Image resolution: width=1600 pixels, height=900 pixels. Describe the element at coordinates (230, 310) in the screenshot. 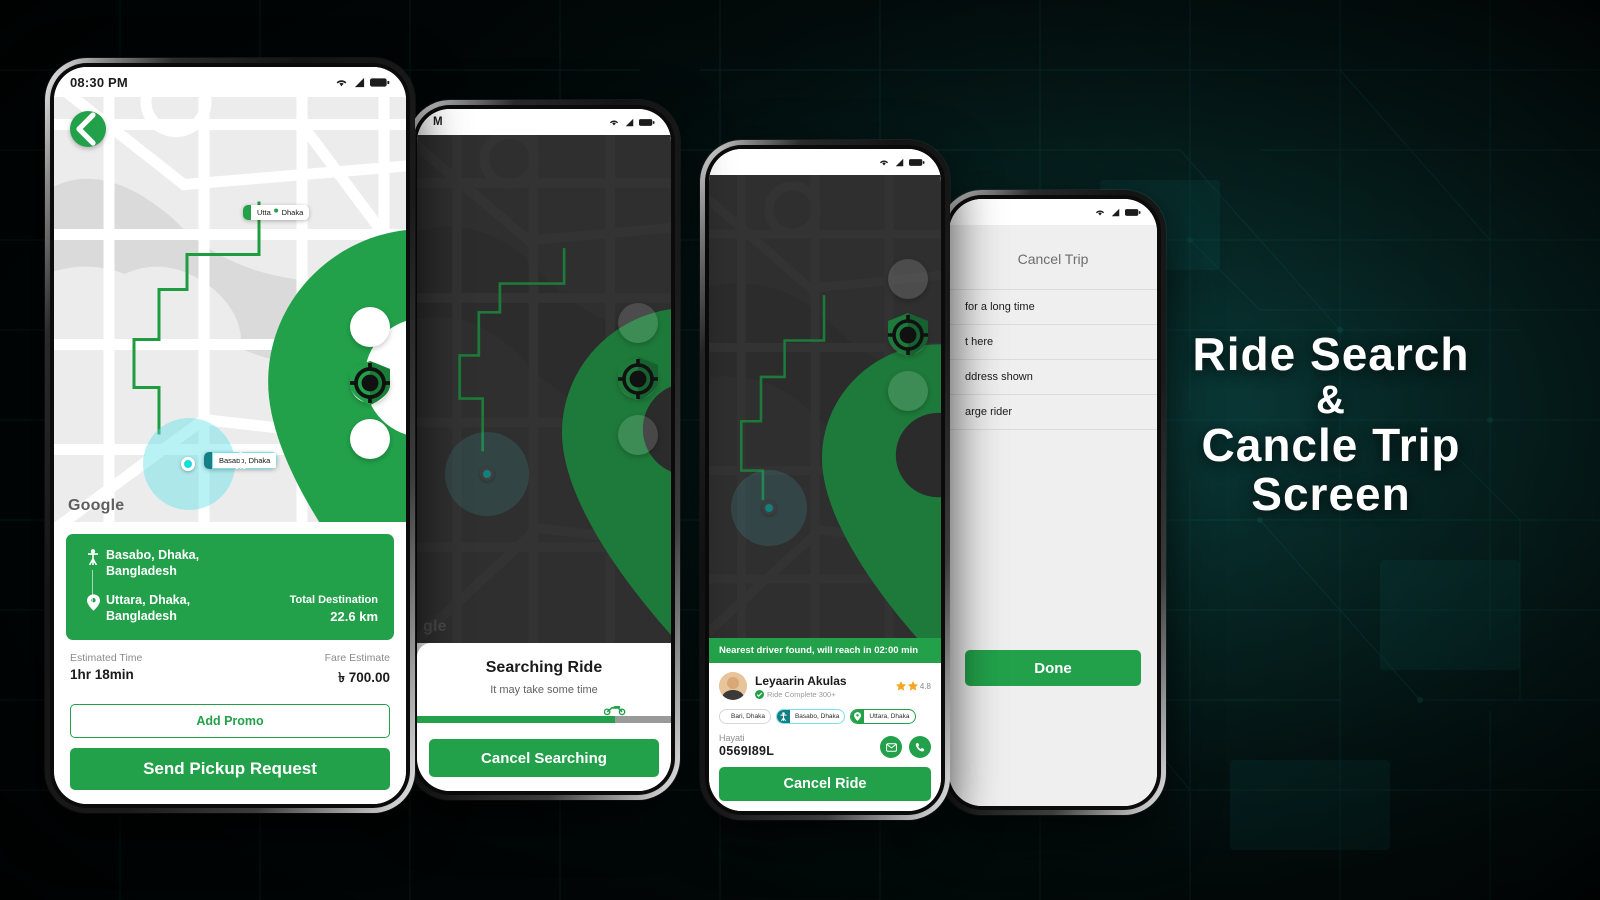

I see `phone1-map: Uttara, Dhaka Basabo, Dhaka Google` at that location.